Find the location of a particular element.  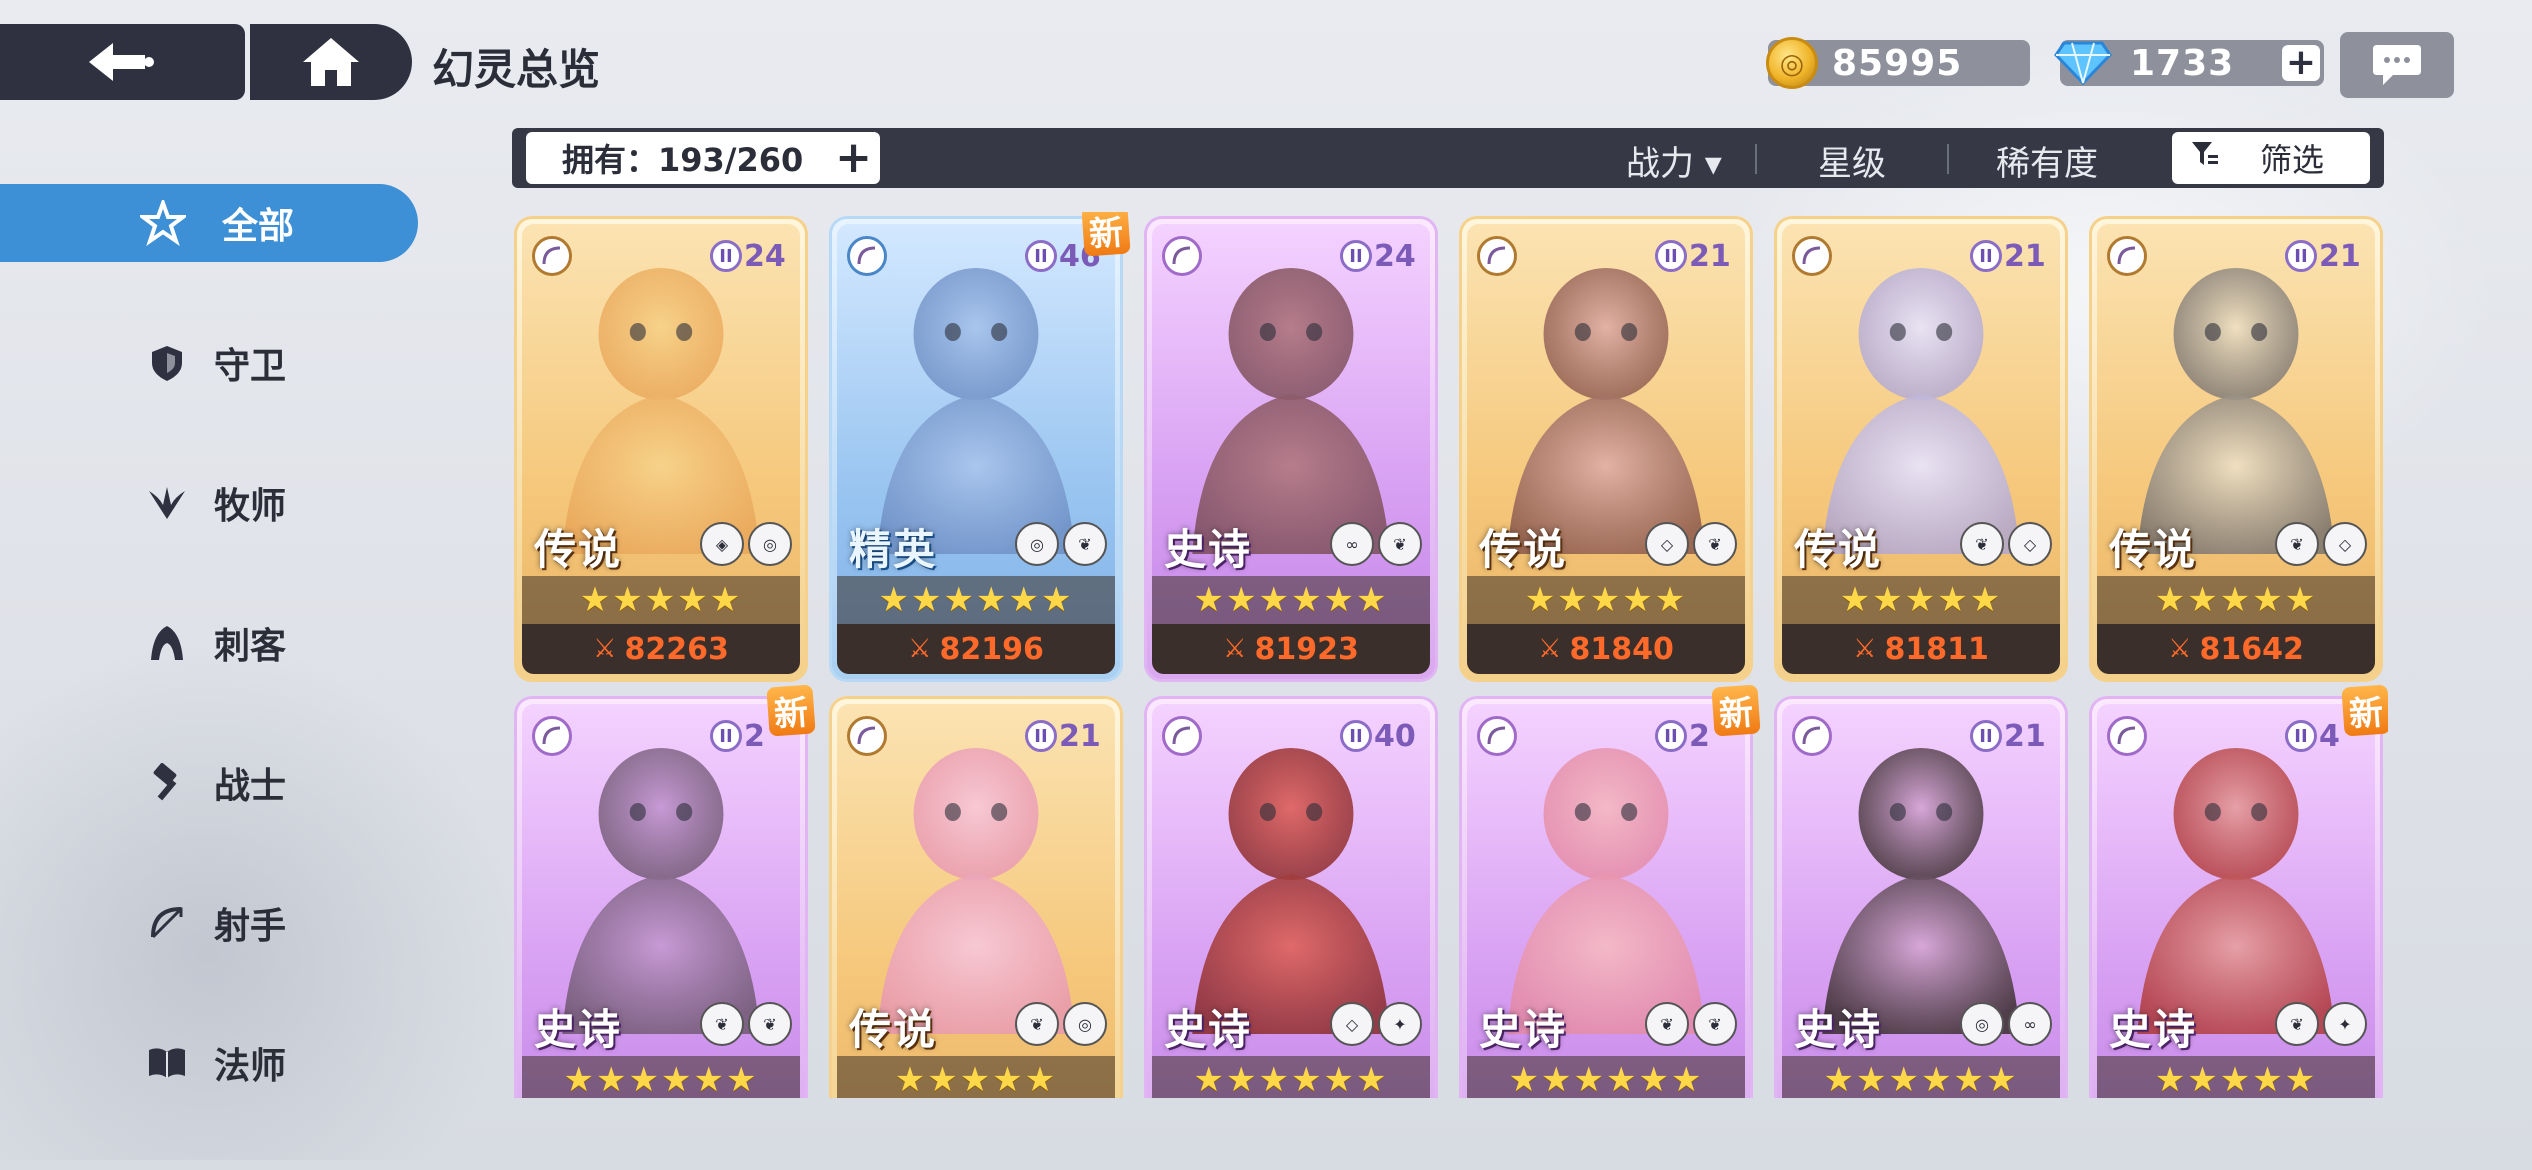

gem-value: 1733 is located at coordinates (2182, 63).